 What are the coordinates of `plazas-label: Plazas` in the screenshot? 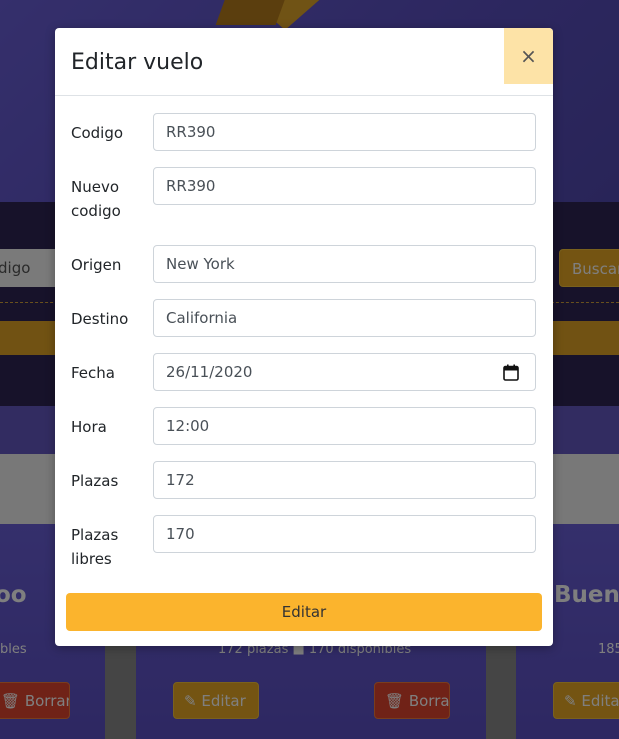 It's located at (95, 481).